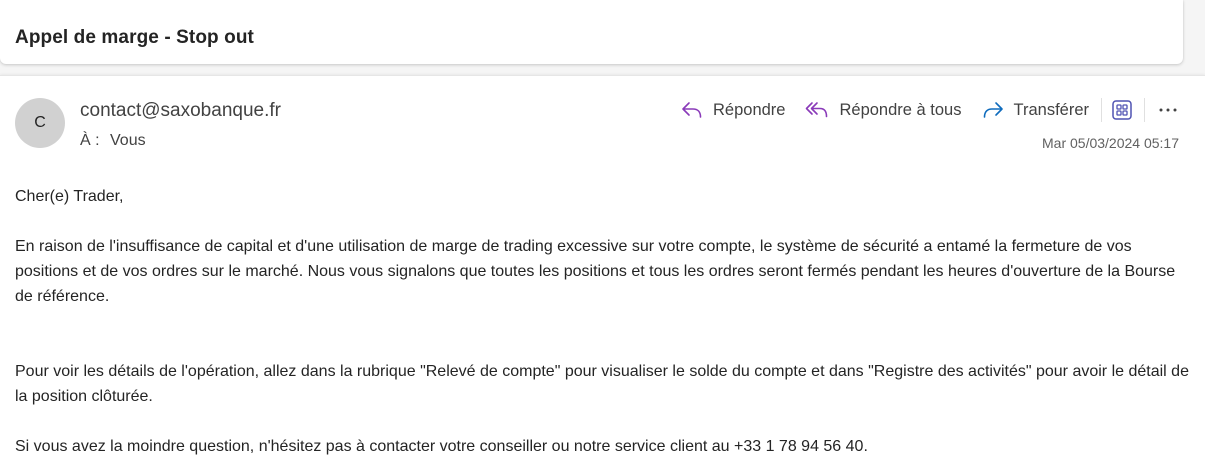  Describe the element at coordinates (90, 140) in the screenshot. I see `to-label: À :` at that location.